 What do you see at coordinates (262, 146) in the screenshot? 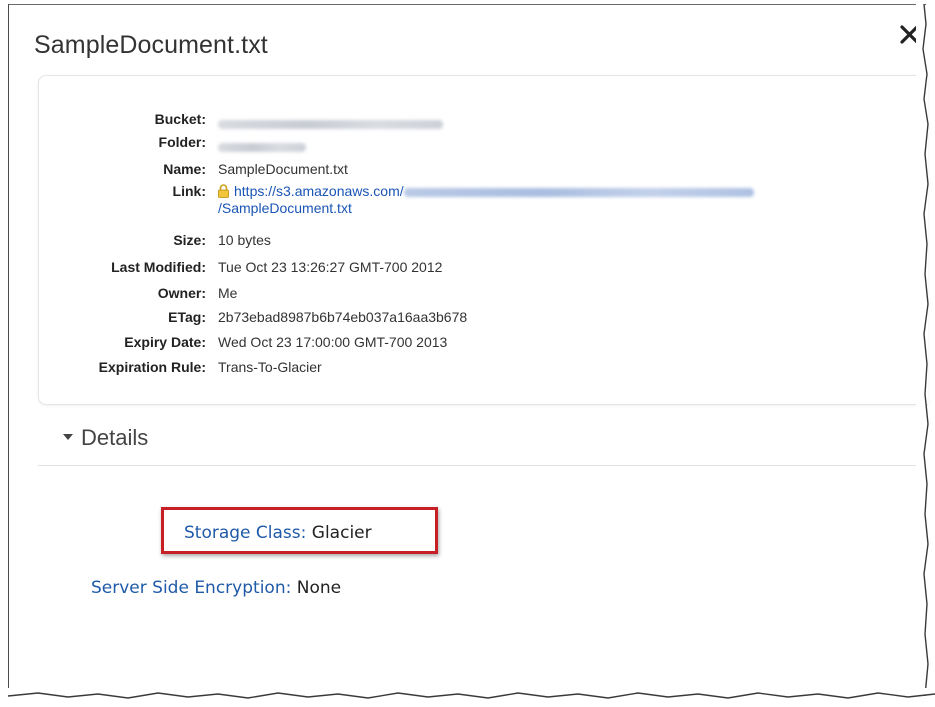
I see `folder-value-redacted` at bounding box center [262, 146].